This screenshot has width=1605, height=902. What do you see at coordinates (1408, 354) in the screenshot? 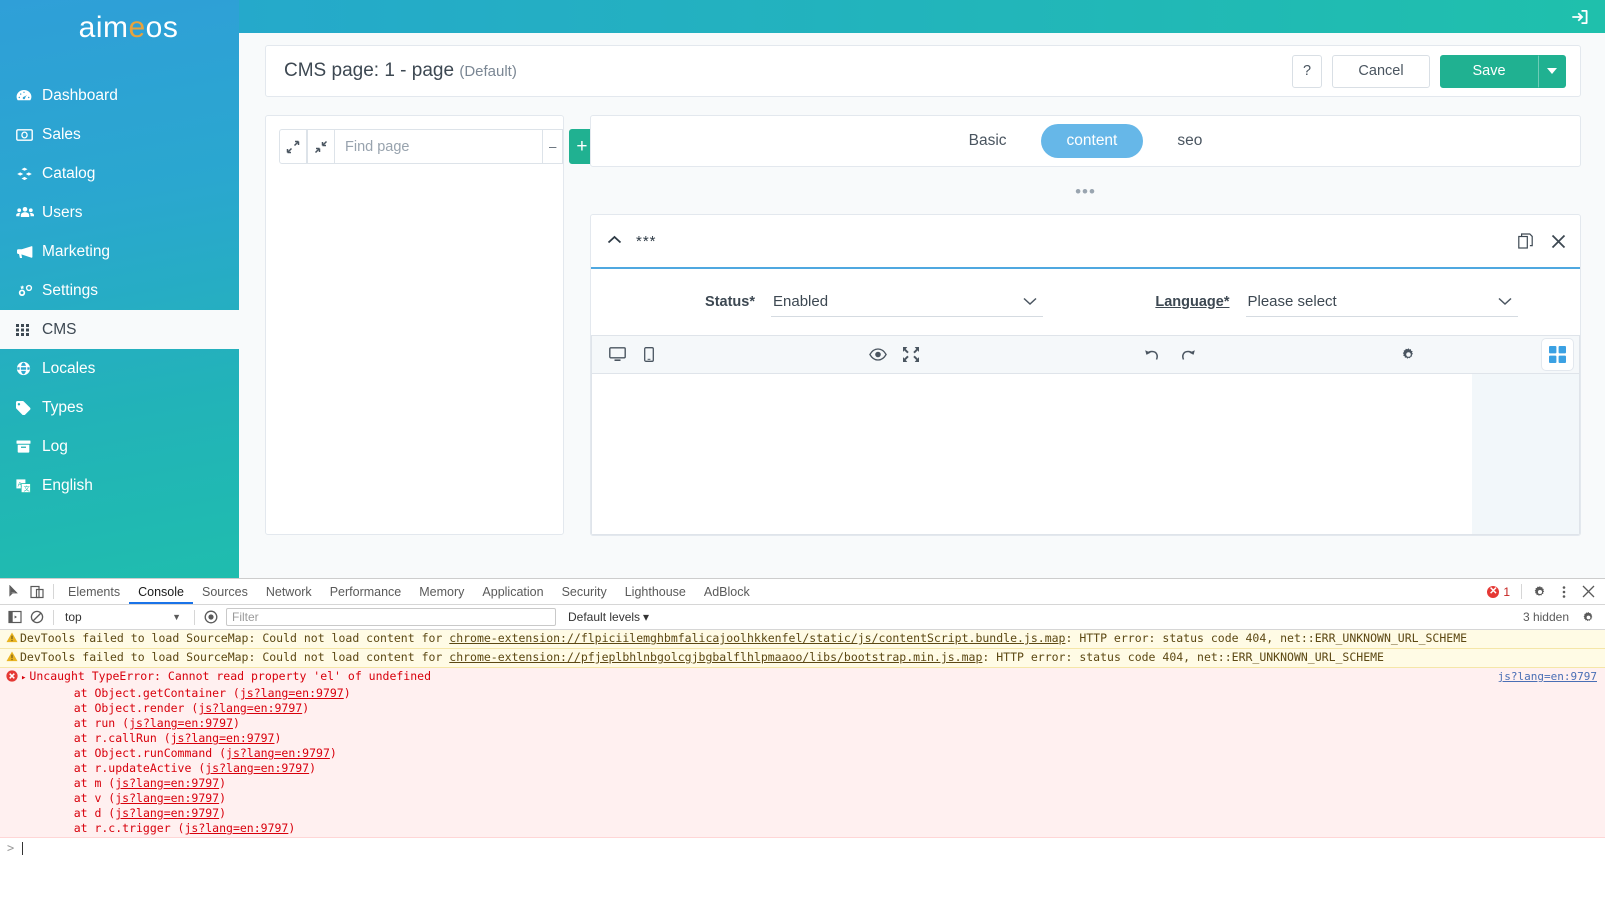
I see `settings-gear-icon` at bounding box center [1408, 354].